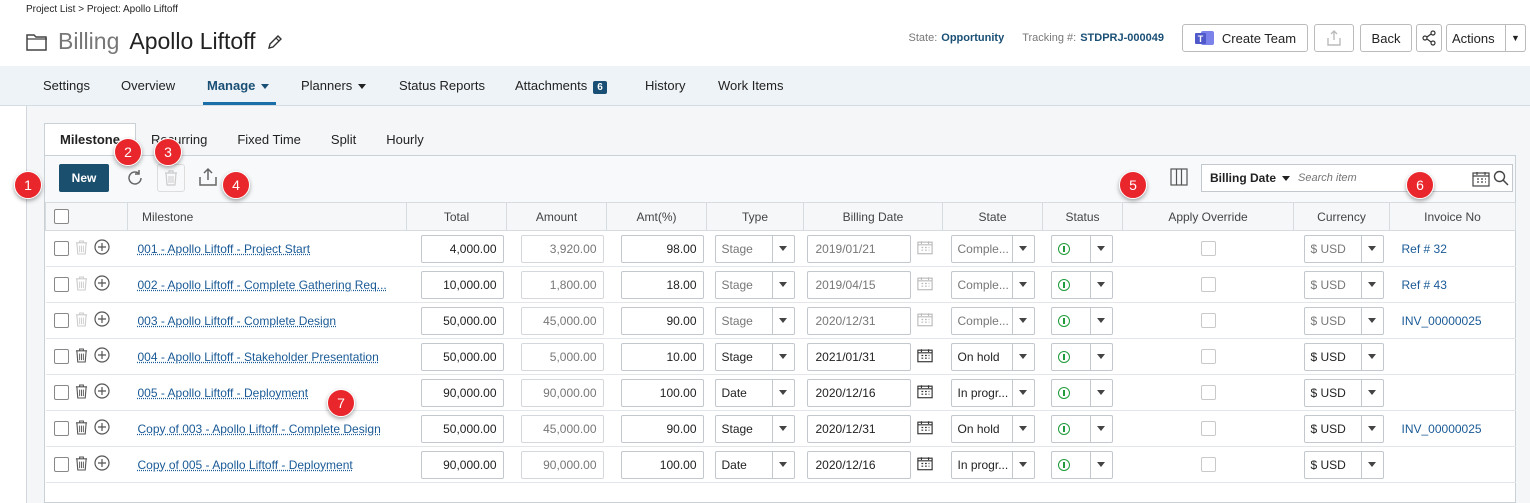 This screenshot has height=503, width=1530. I want to click on milestone-link: 005 - Apollo Liftoff - Deployment, so click(267, 393).